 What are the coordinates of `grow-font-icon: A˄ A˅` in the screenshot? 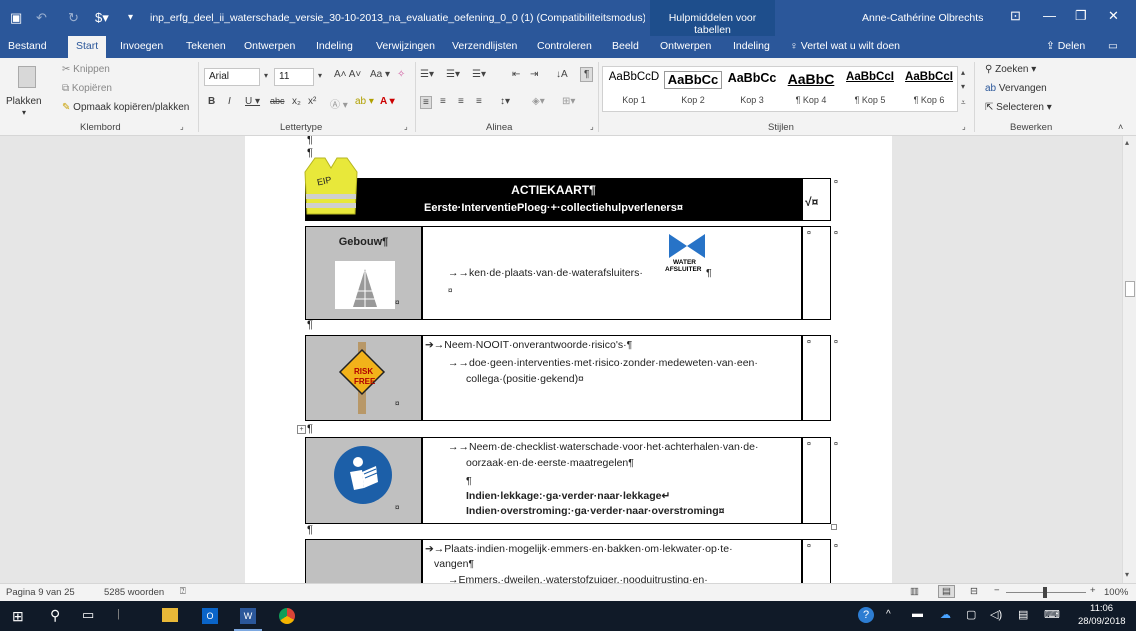 It's located at (347, 74).